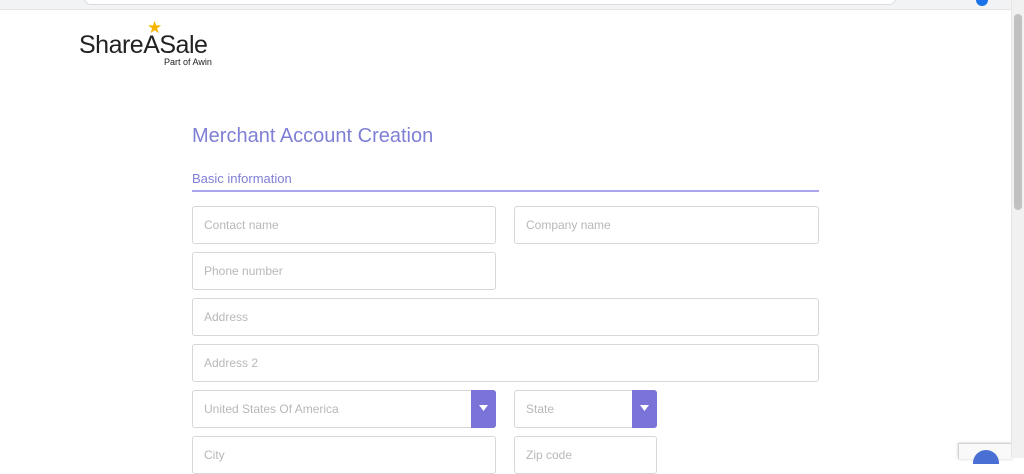 The image size is (1024, 474). Describe the element at coordinates (242, 178) in the screenshot. I see `section-heading-basic-info: Basic information` at that location.